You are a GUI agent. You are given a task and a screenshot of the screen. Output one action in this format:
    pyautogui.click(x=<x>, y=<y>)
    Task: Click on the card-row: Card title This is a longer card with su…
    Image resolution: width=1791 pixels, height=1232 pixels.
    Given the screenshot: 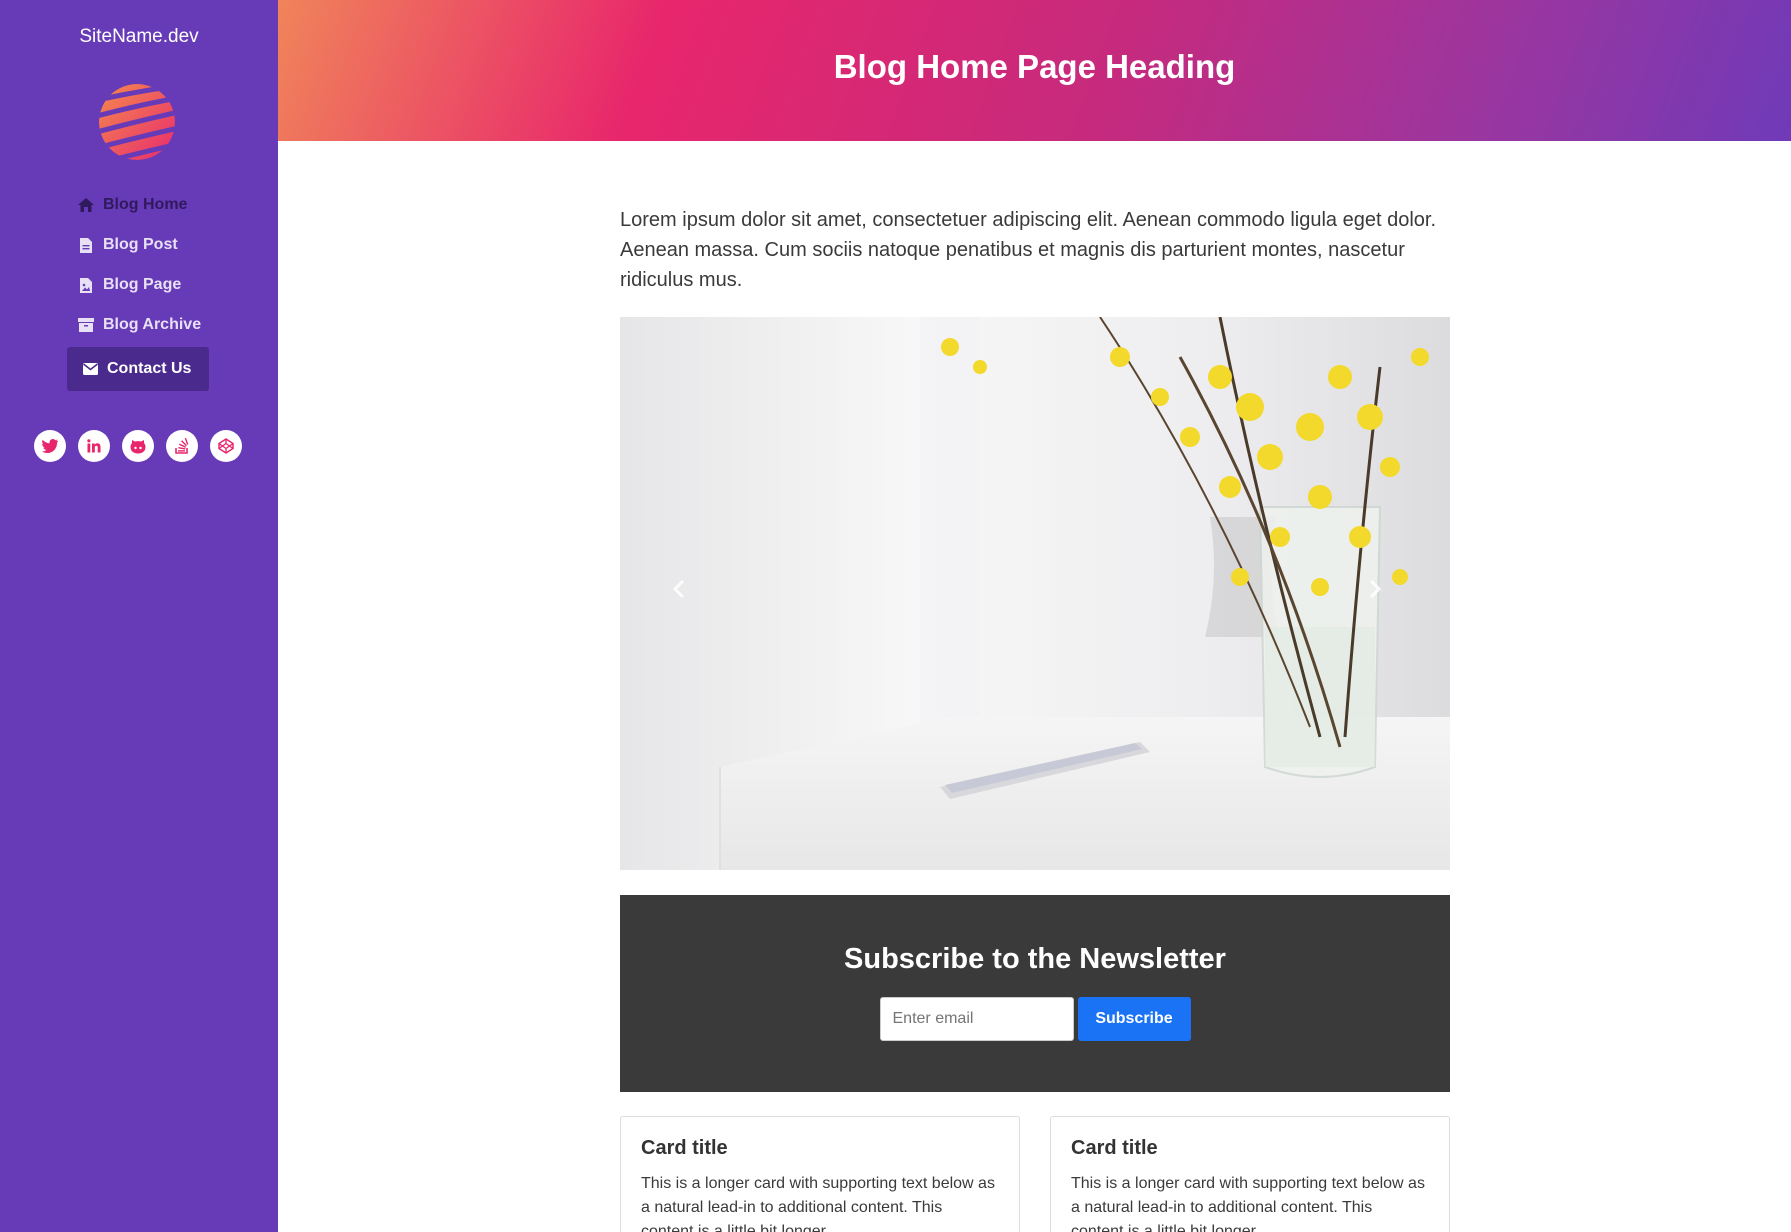 What is the action you would take?
    pyautogui.click(x=1035, y=1174)
    